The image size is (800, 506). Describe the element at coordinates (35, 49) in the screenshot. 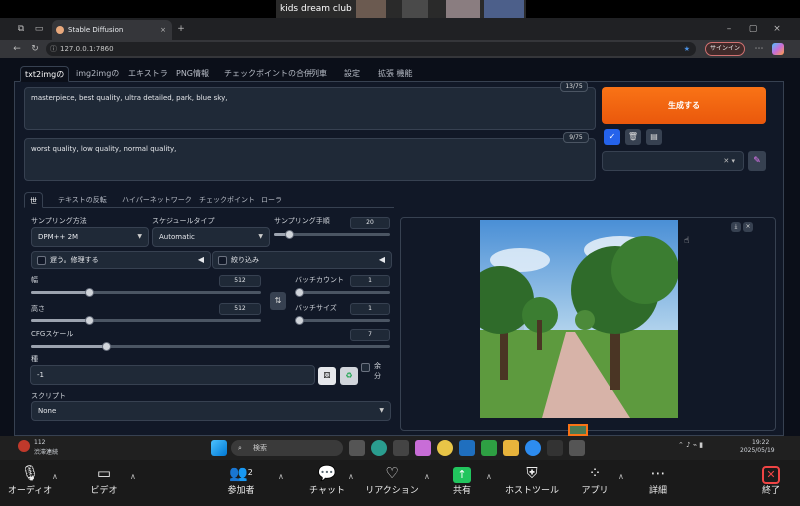

I see `reload-icon: ↻` at that location.